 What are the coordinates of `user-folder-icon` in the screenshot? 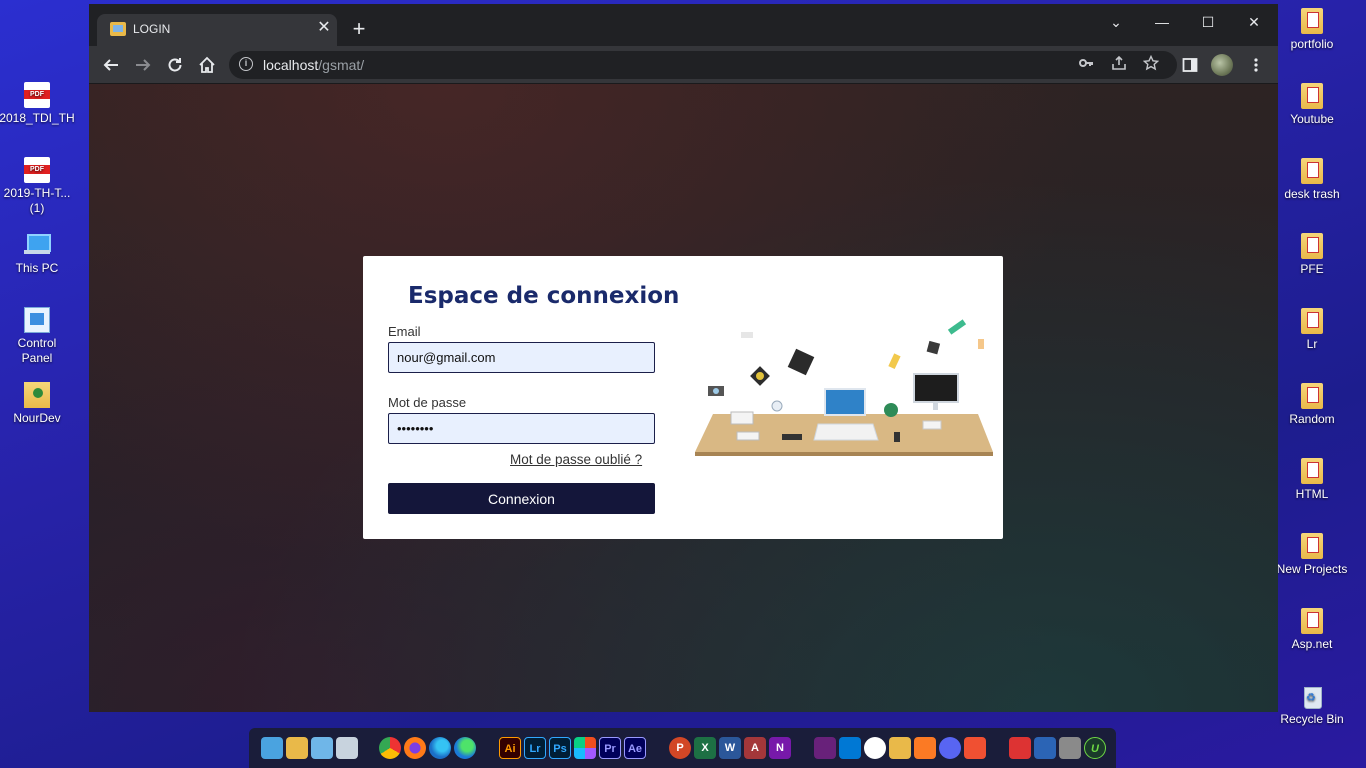 It's located at (37, 395).